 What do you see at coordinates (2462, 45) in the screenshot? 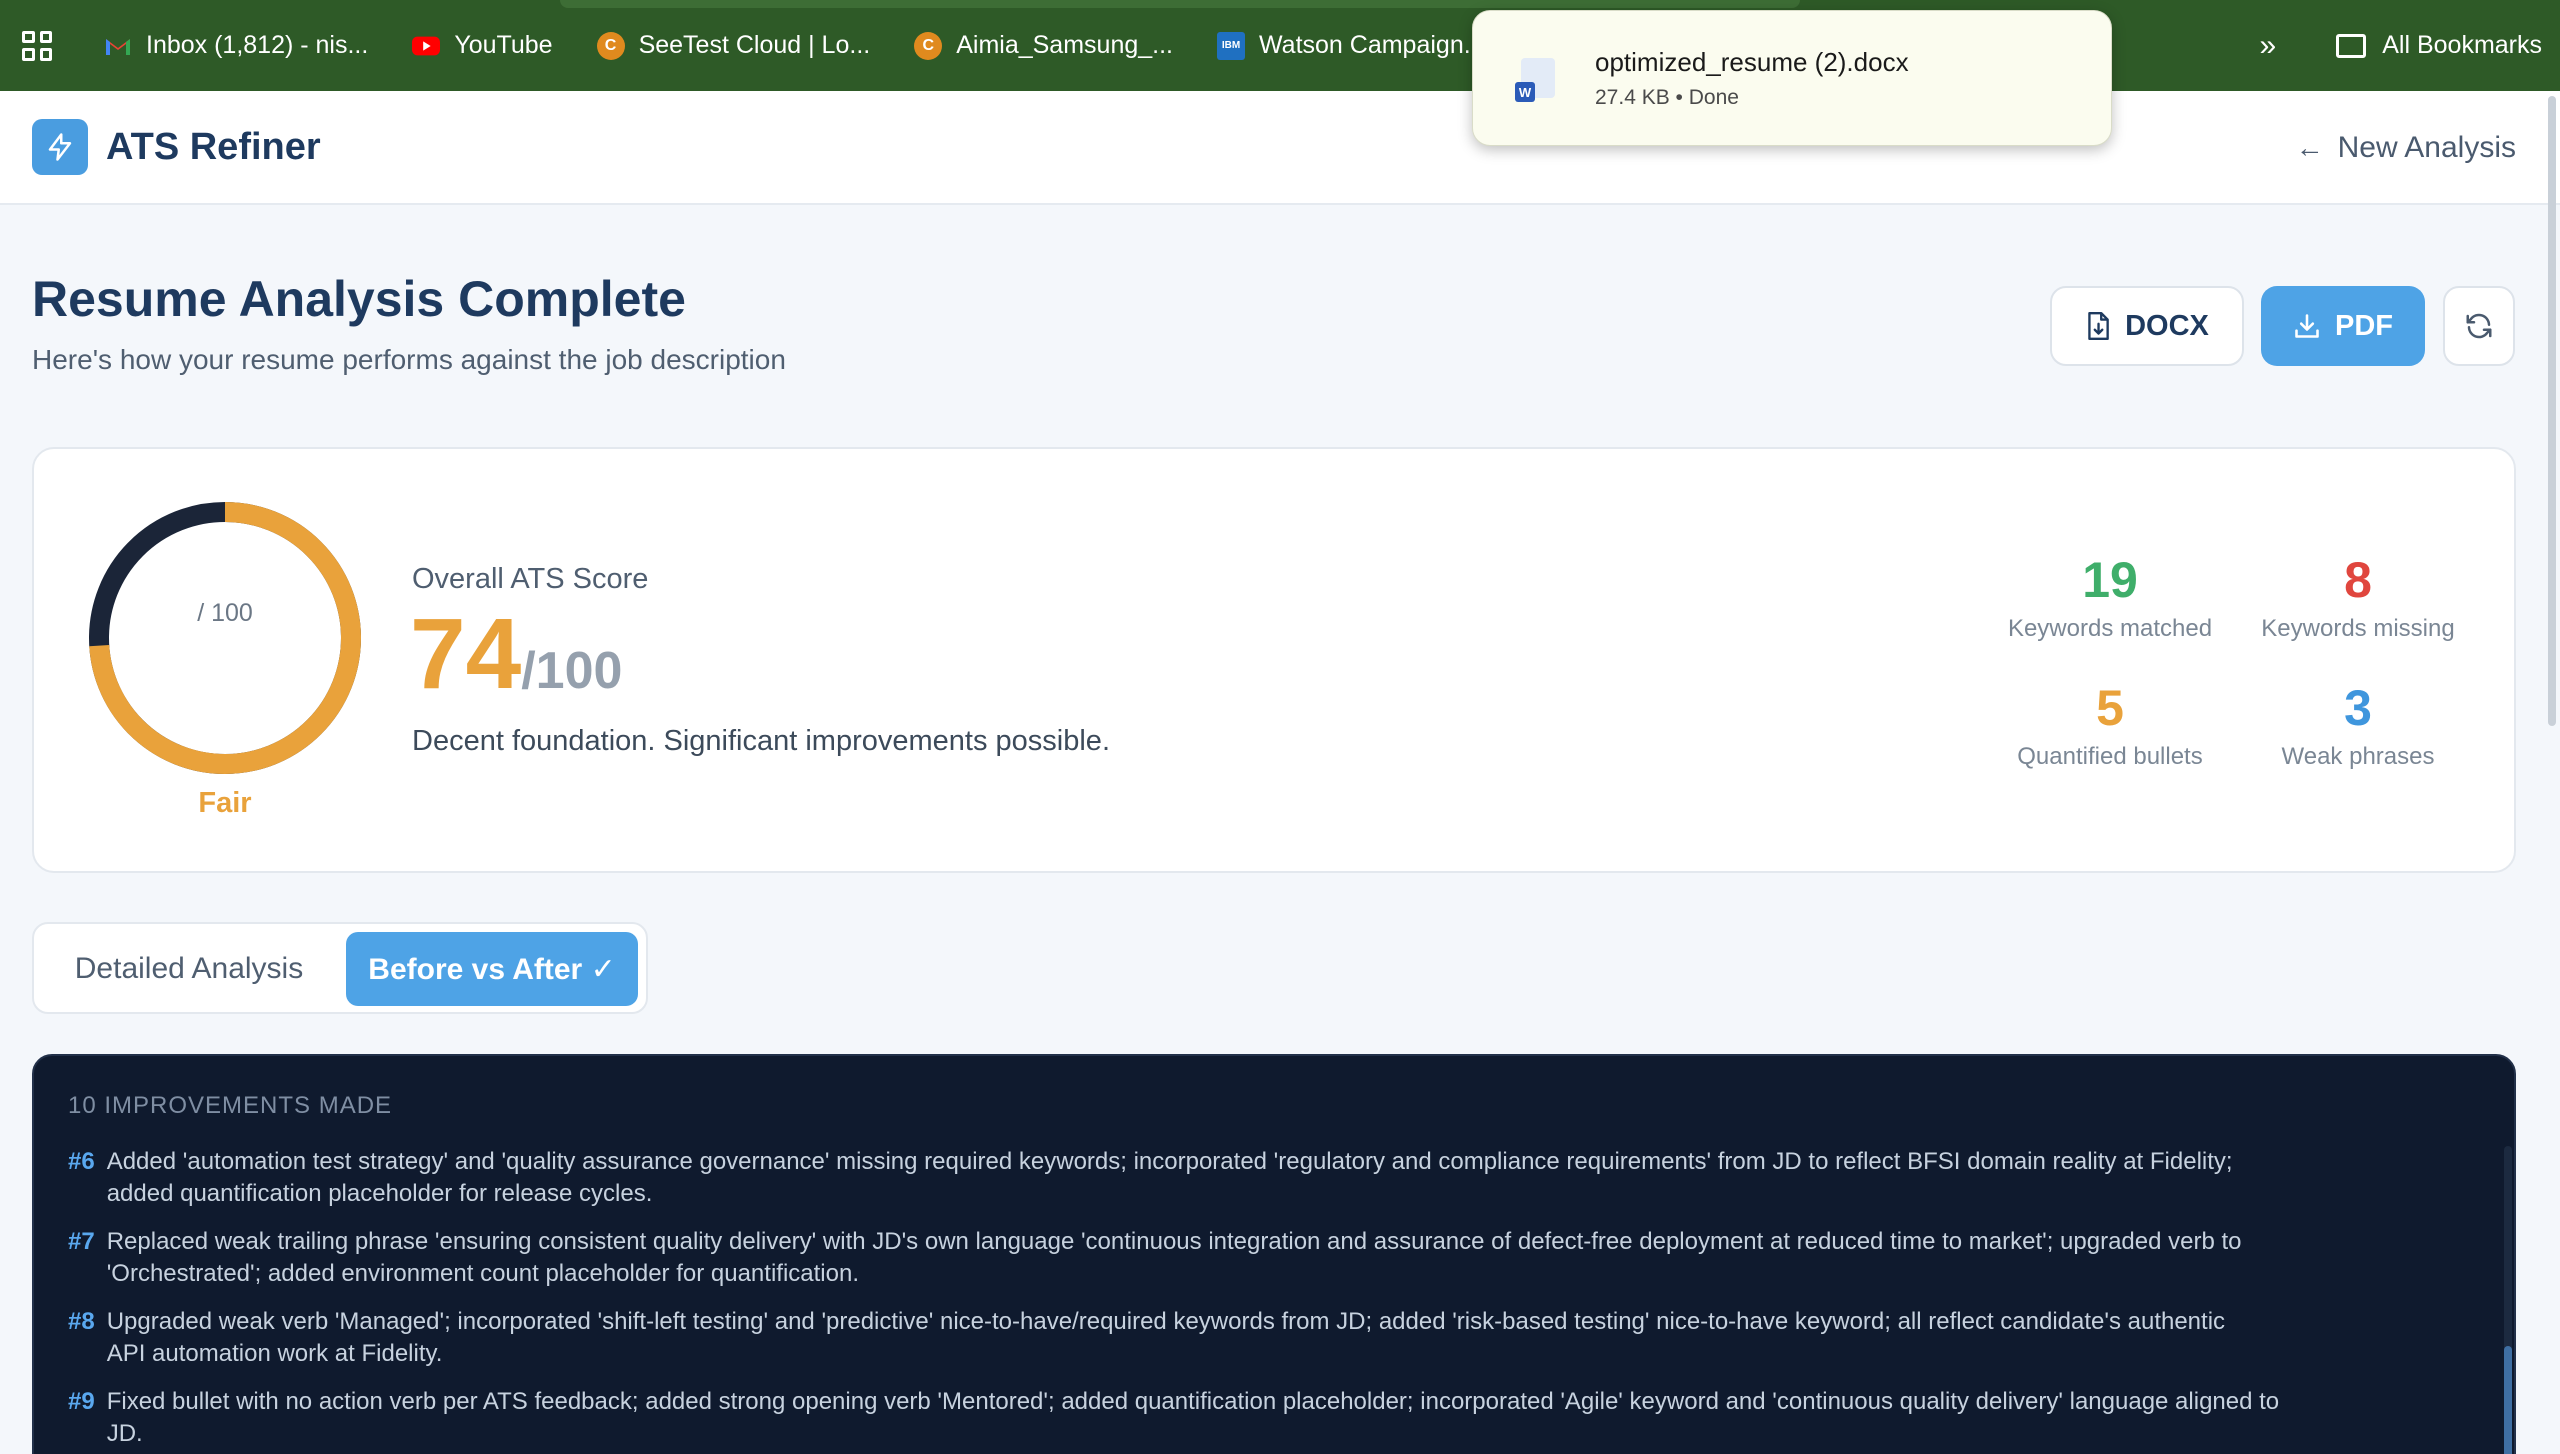
I see `all-bookmarks-link: All Bookmarks` at bounding box center [2462, 45].